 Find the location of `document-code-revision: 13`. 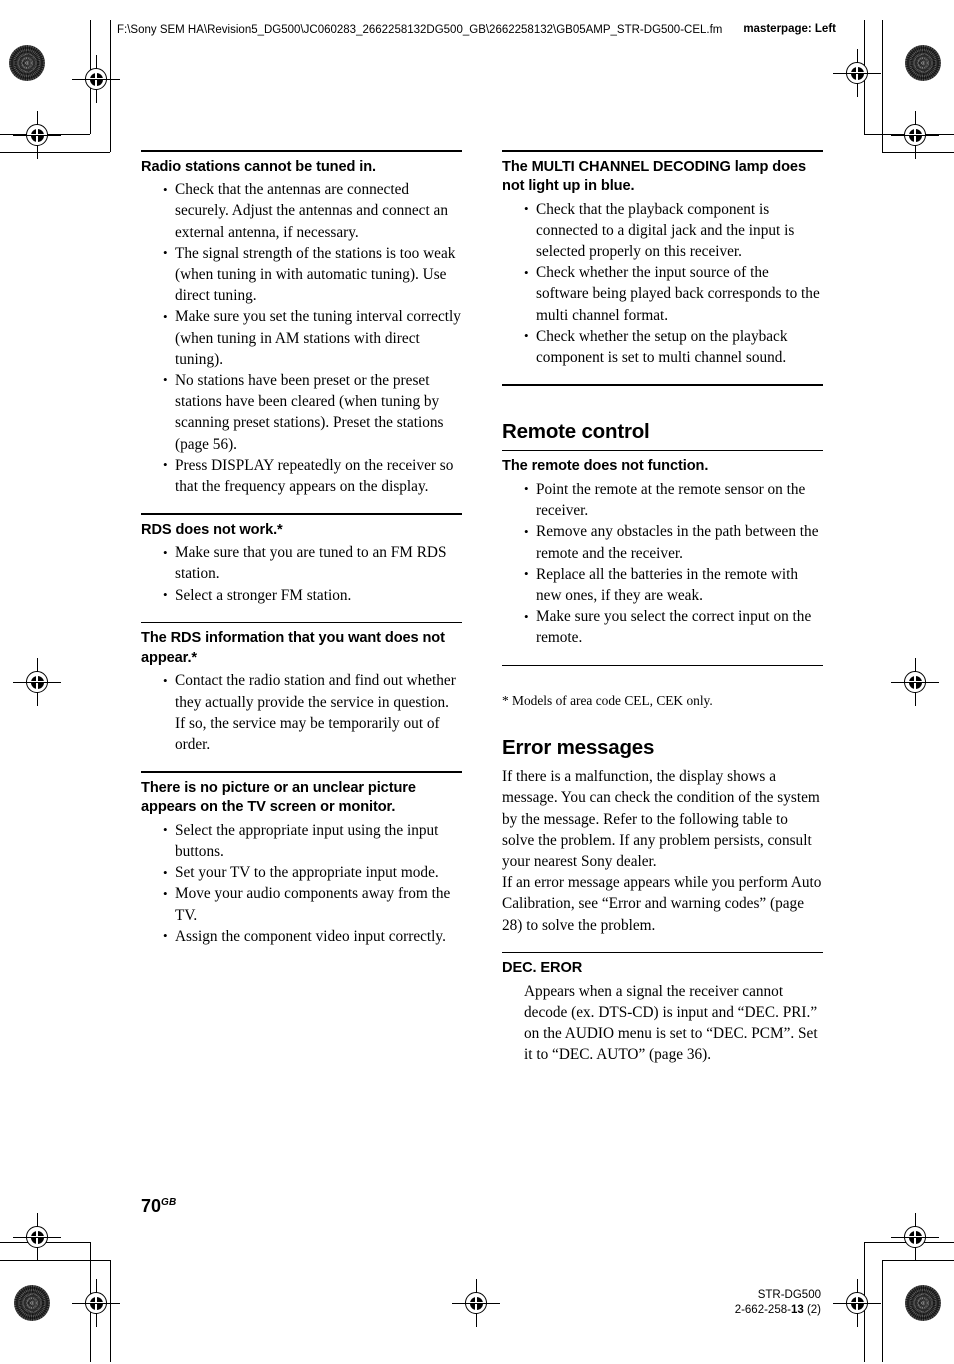

document-code-revision: 13 is located at coordinates (797, 1309).